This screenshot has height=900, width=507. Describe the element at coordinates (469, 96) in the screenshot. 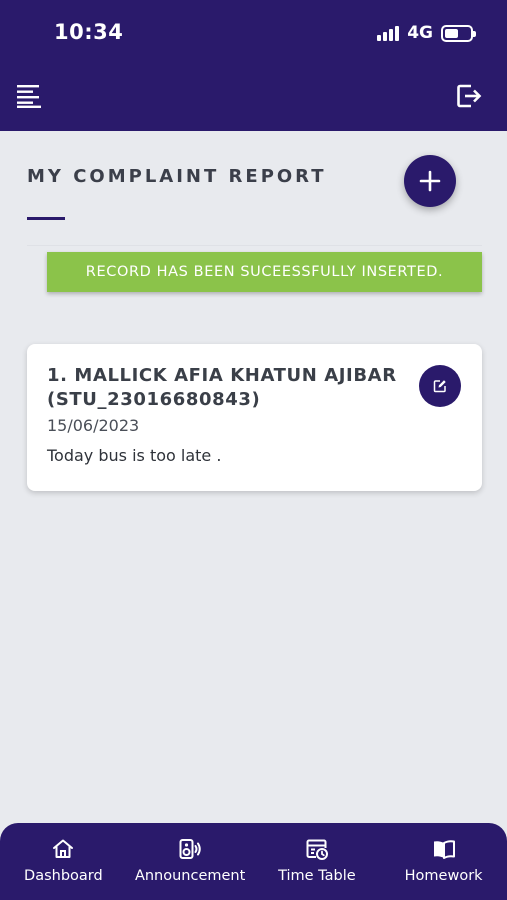

I see `logout-icon` at that location.